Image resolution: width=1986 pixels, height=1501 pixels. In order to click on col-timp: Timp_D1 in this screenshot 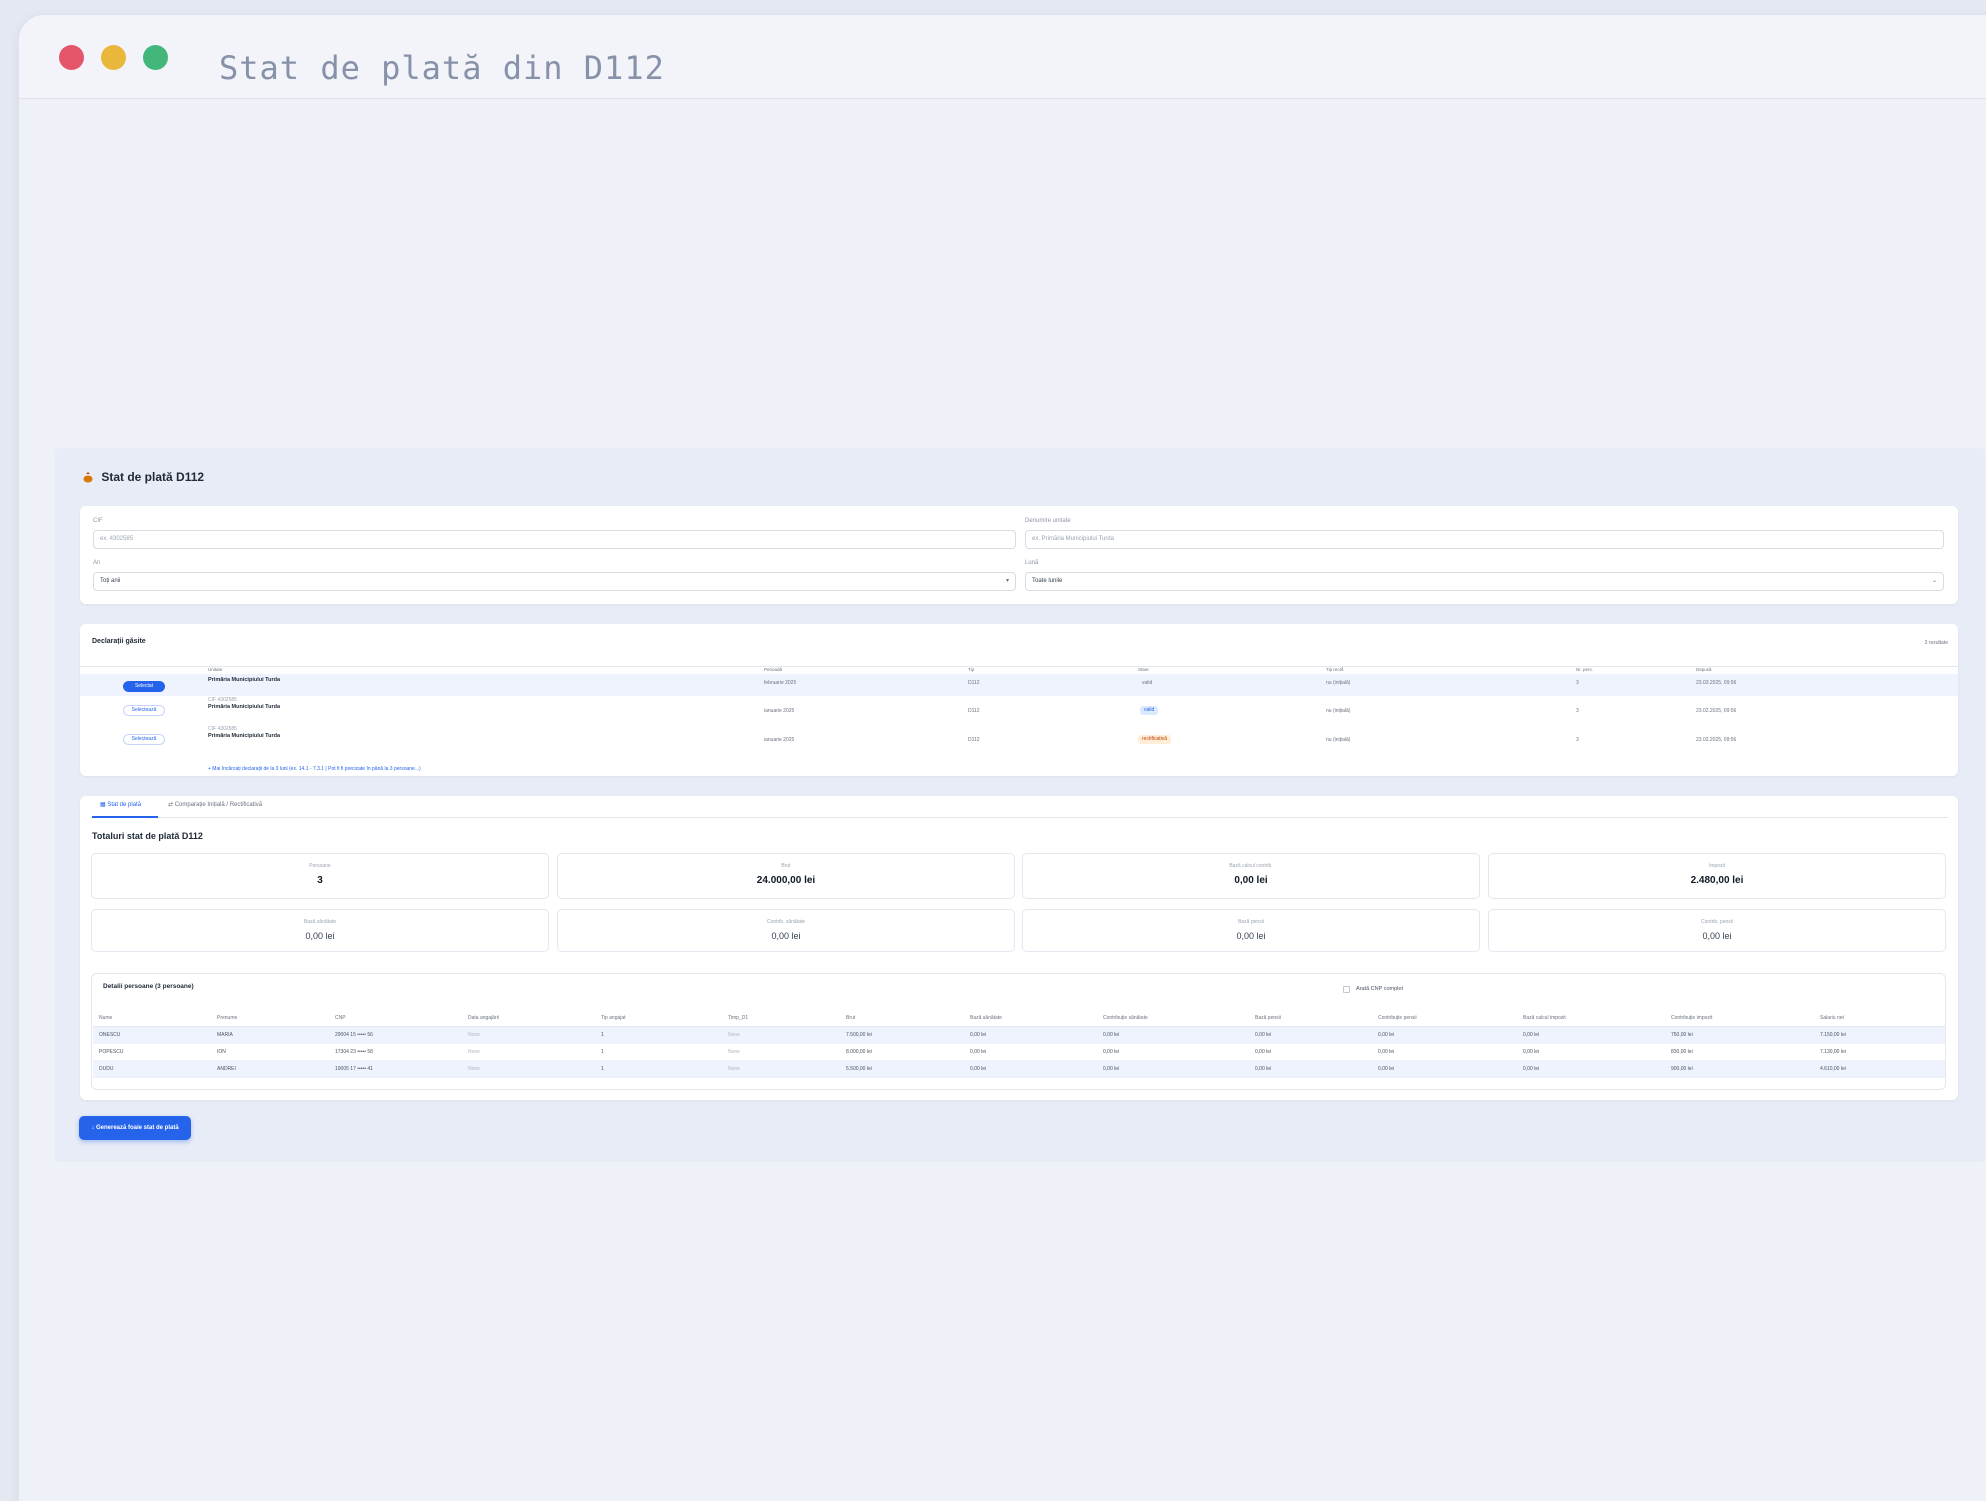, I will do `click(781, 1018)`.